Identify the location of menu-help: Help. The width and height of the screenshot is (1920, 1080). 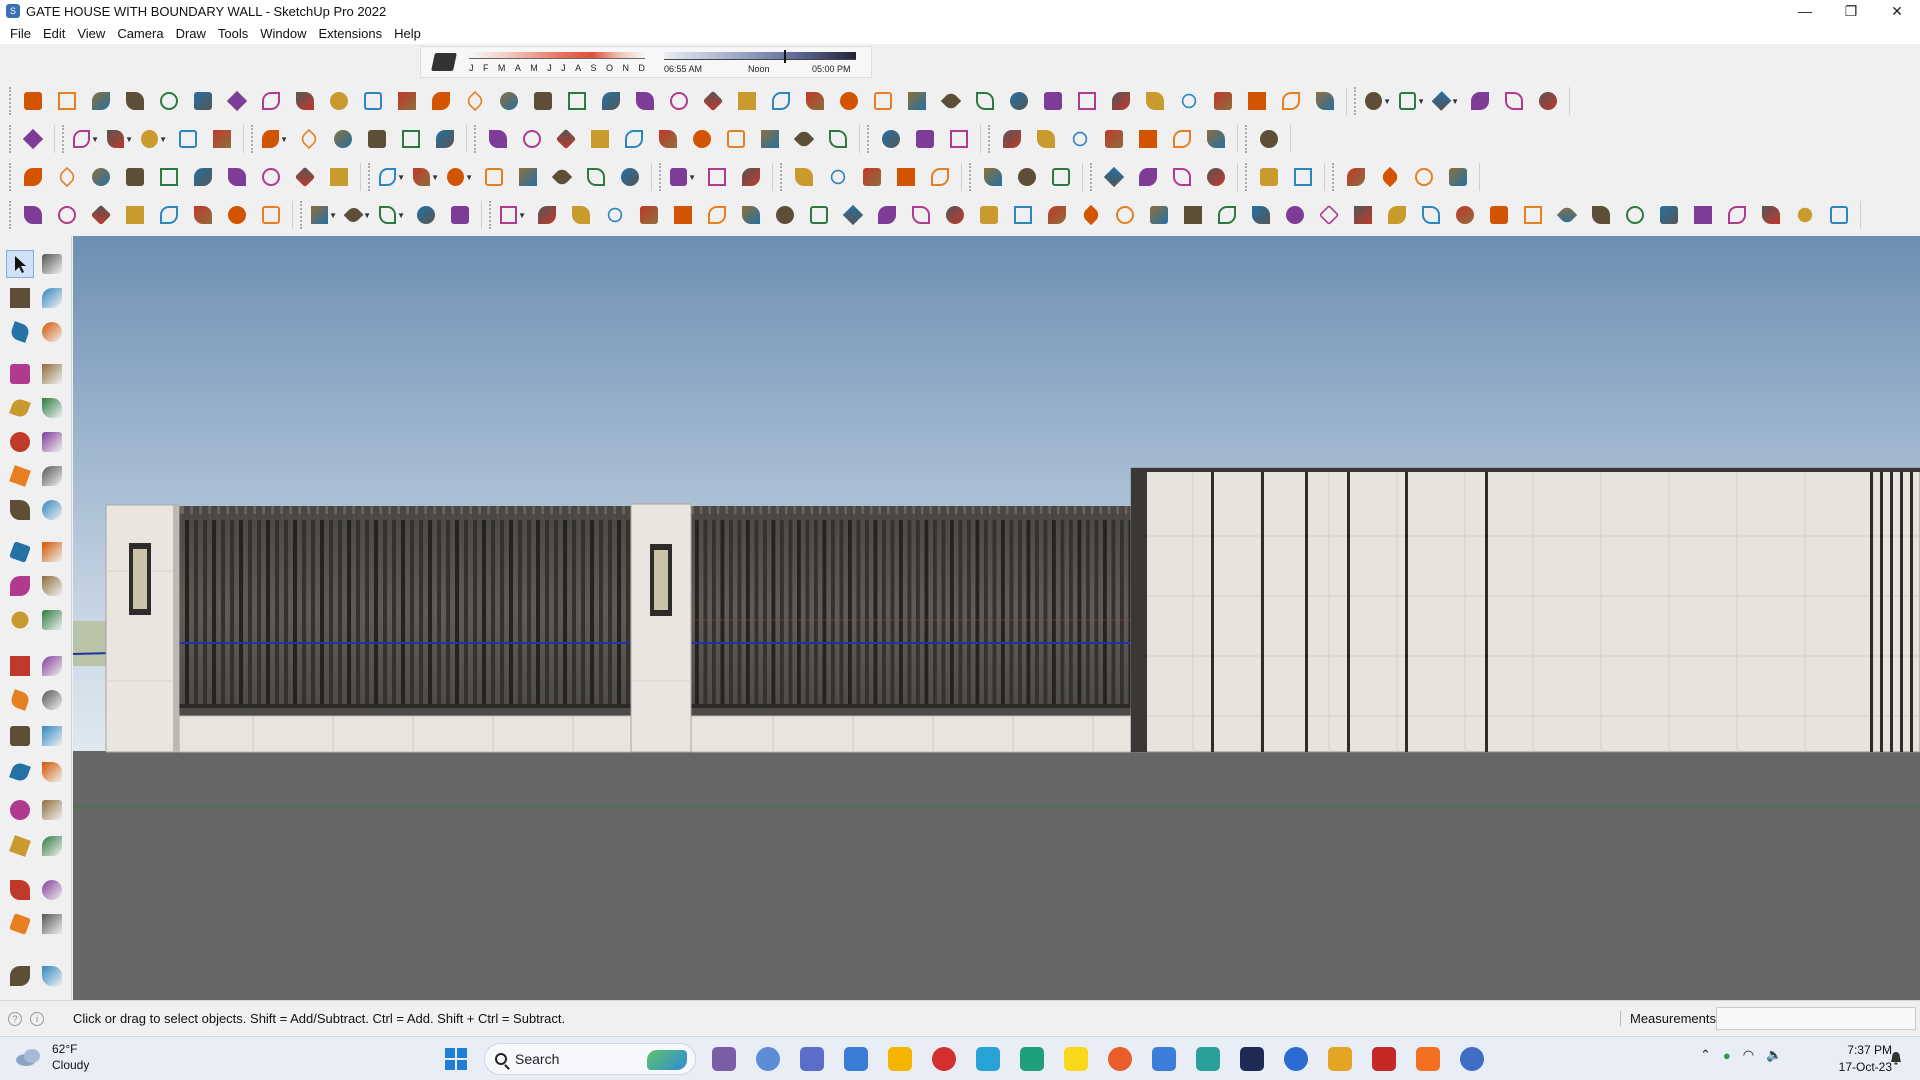
(407, 33).